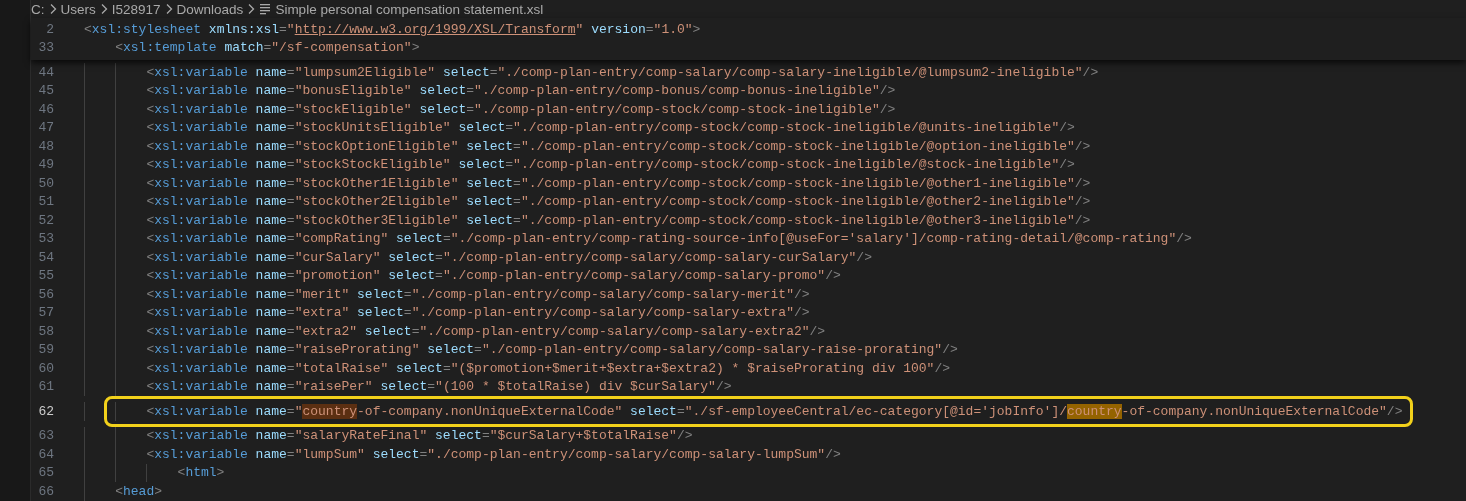 This screenshot has width=1466, height=501. I want to click on code-line: <xsl:variable name="stockOptionEligible" select="./comp-plan-entry/comp-stock/comp-stock-ineligible/@option-ineligible"/>, so click(618, 146).